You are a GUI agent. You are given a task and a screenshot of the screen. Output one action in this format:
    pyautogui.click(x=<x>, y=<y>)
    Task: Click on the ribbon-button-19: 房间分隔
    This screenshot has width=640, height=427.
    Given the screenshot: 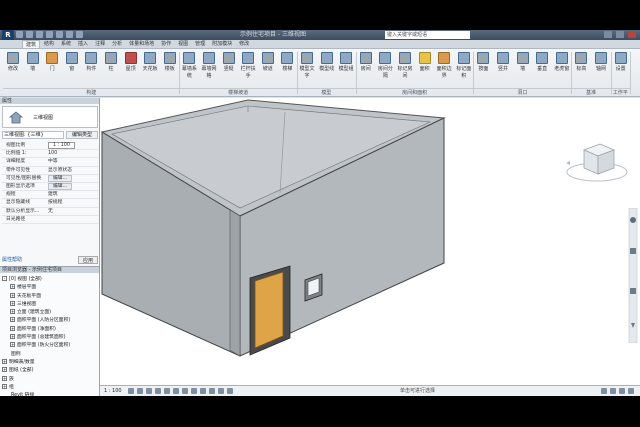 What is the action you would take?
    pyautogui.click(x=385, y=65)
    